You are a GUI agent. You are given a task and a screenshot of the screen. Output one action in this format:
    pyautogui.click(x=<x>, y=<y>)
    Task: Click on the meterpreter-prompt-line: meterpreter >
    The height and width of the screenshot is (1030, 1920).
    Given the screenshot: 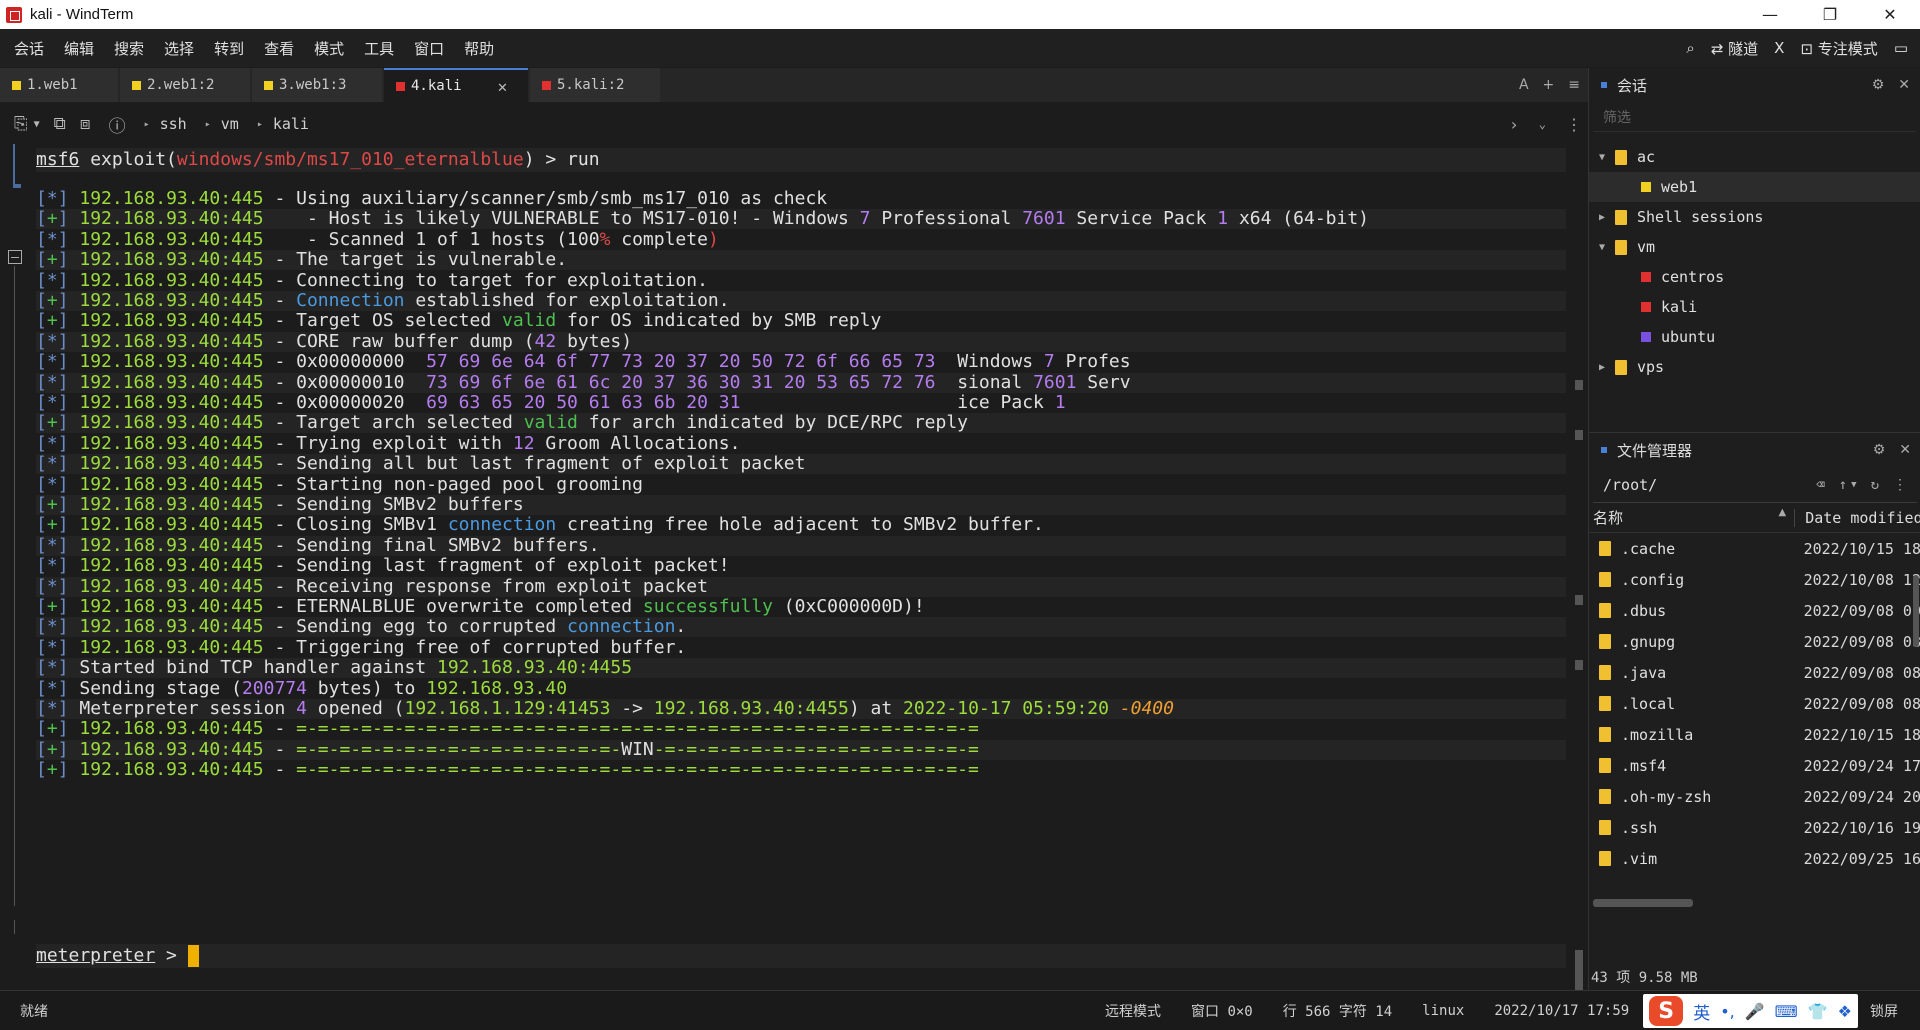 What is the action you would take?
    pyautogui.click(x=801, y=956)
    